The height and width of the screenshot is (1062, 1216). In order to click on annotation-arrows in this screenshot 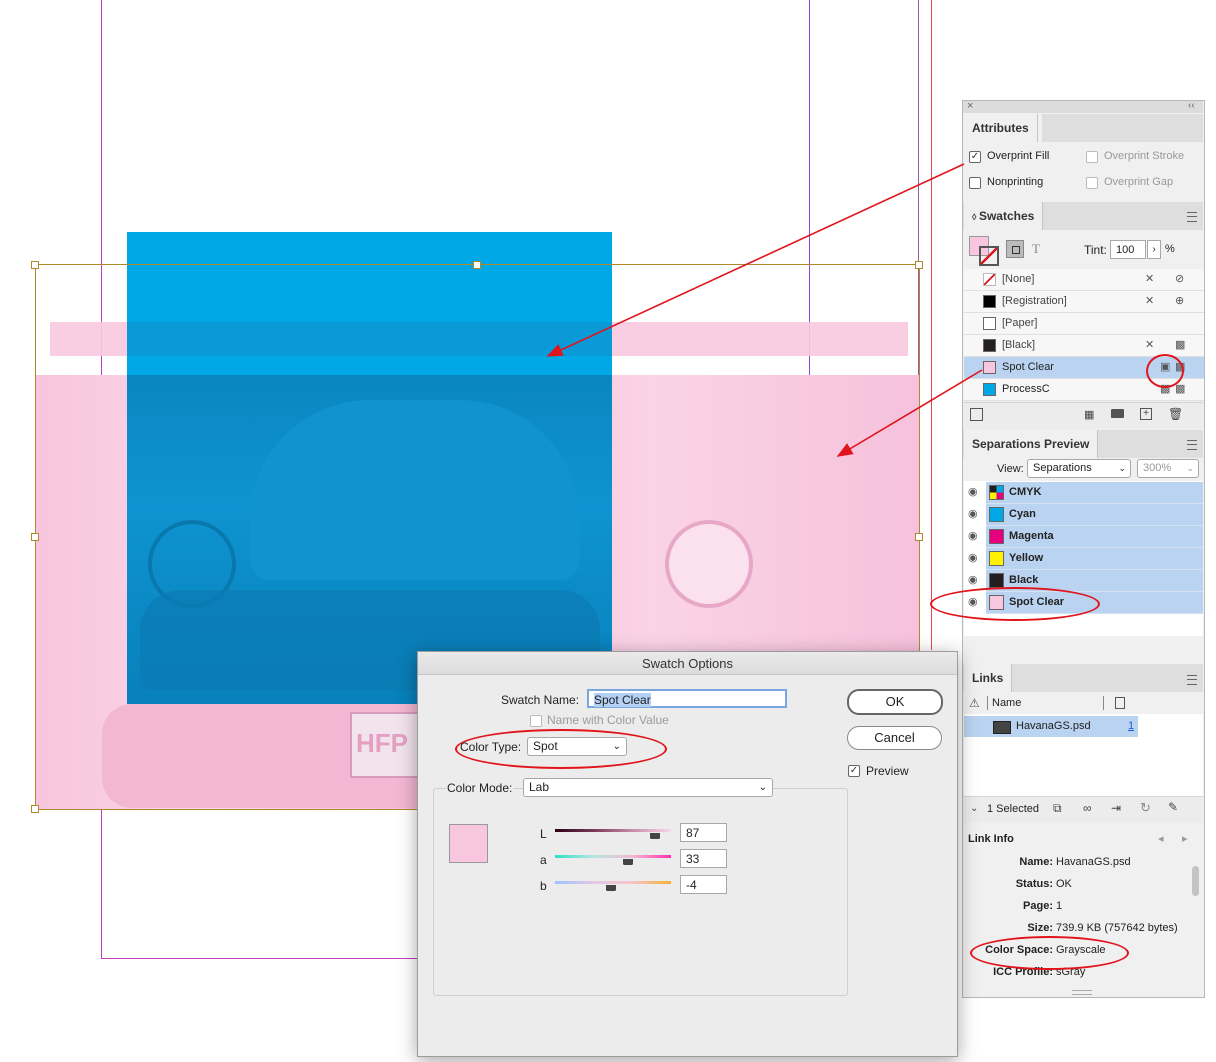, I will do `click(764, 310)`.